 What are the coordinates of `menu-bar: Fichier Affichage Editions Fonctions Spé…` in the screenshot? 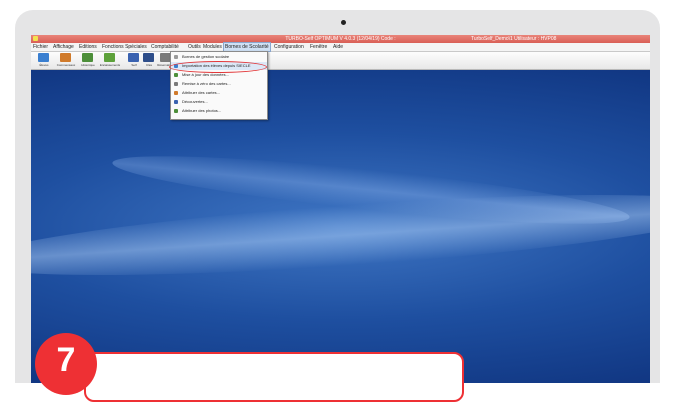 It's located at (340, 47).